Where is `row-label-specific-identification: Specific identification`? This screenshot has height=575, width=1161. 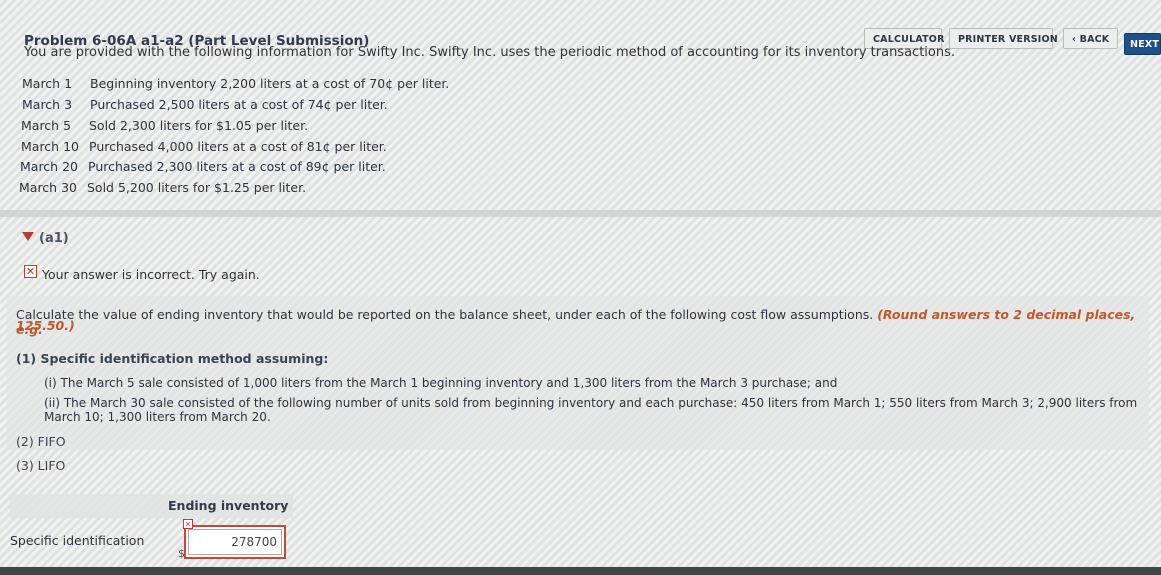
row-label-specific-identification: Specific identification is located at coordinates (77, 540).